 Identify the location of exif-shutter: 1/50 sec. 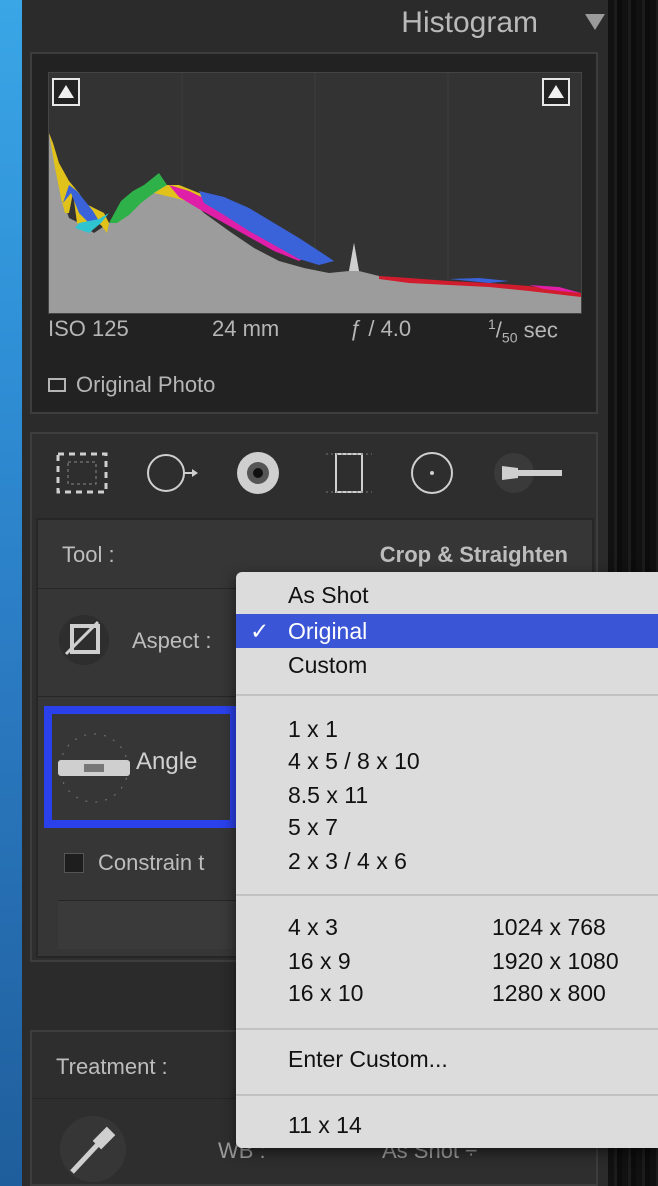
(523, 331).